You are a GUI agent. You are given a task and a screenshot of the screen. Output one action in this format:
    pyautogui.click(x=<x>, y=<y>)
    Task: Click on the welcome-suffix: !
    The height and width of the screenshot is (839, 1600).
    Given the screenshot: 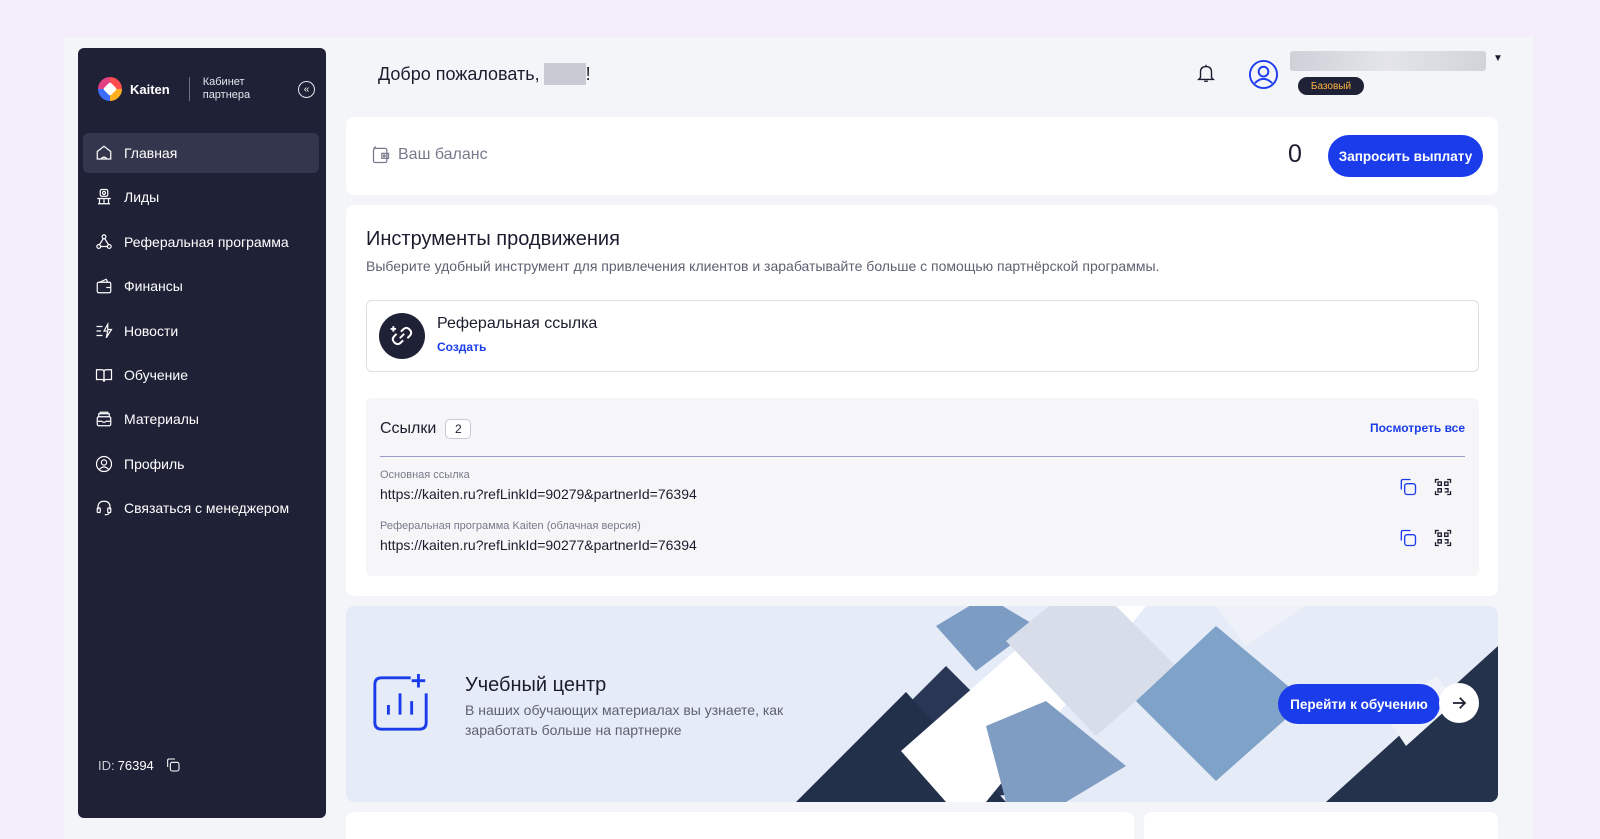 What is the action you would take?
    pyautogui.click(x=588, y=73)
    